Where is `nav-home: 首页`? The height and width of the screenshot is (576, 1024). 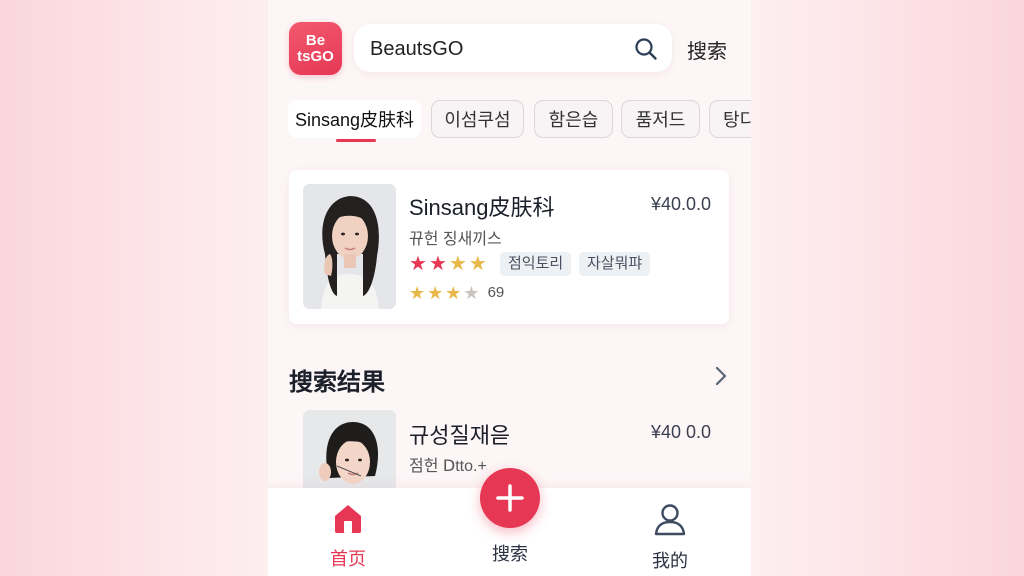
nav-home: 首页 is located at coordinates (348, 536).